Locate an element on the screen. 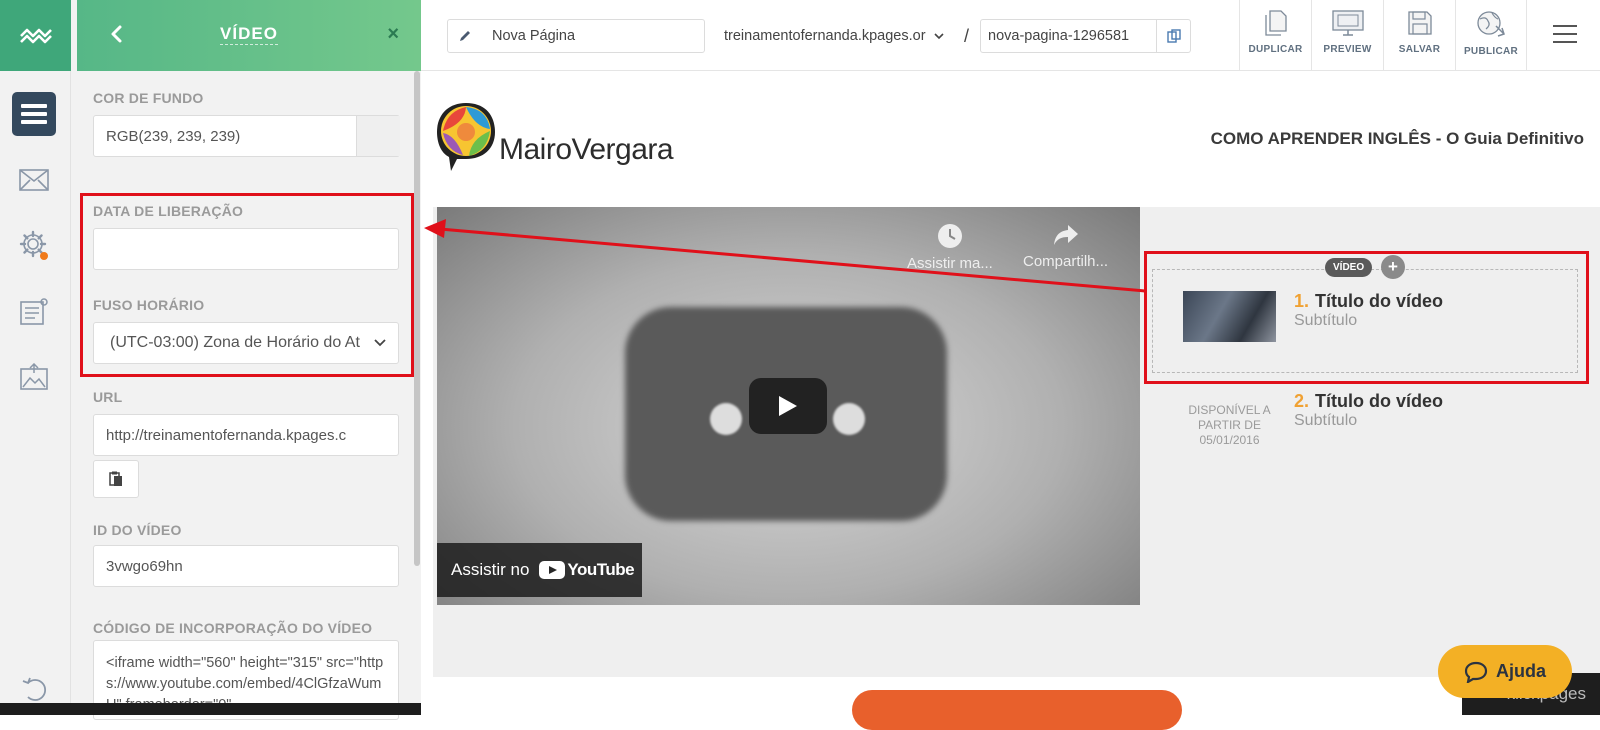  help-button: Ajuda is located at coordinates (1505, 671).